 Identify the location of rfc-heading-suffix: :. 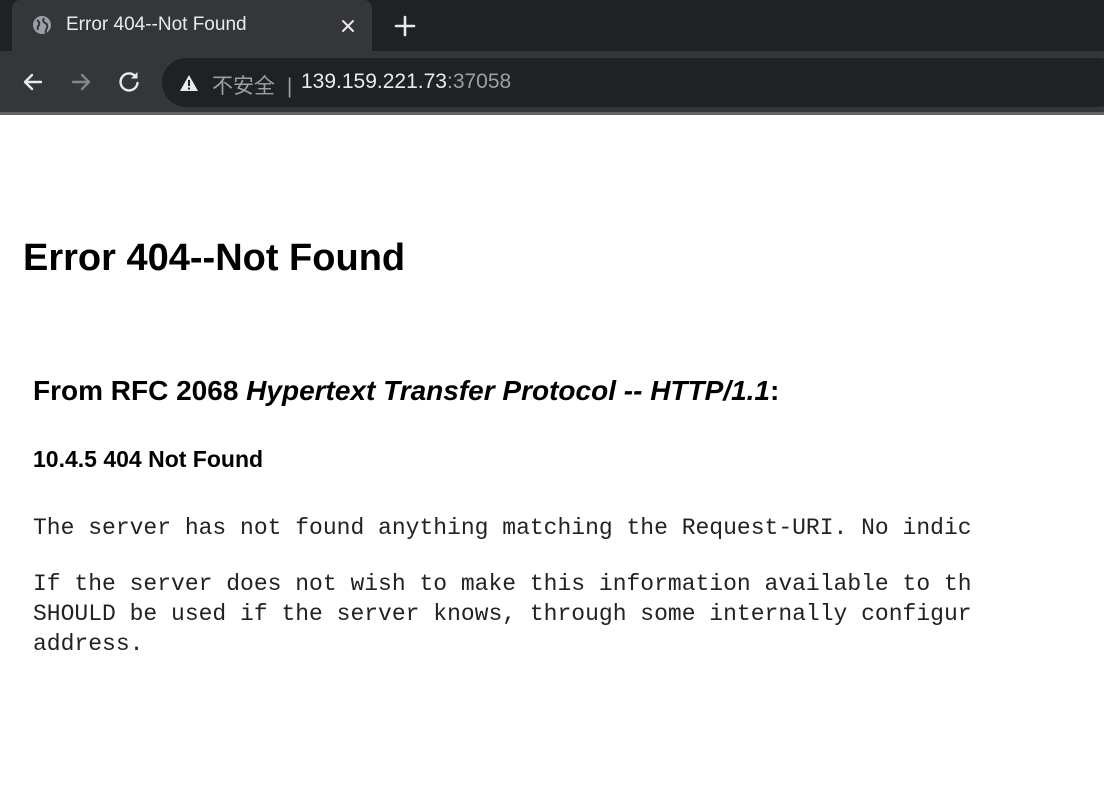
(775, 390).